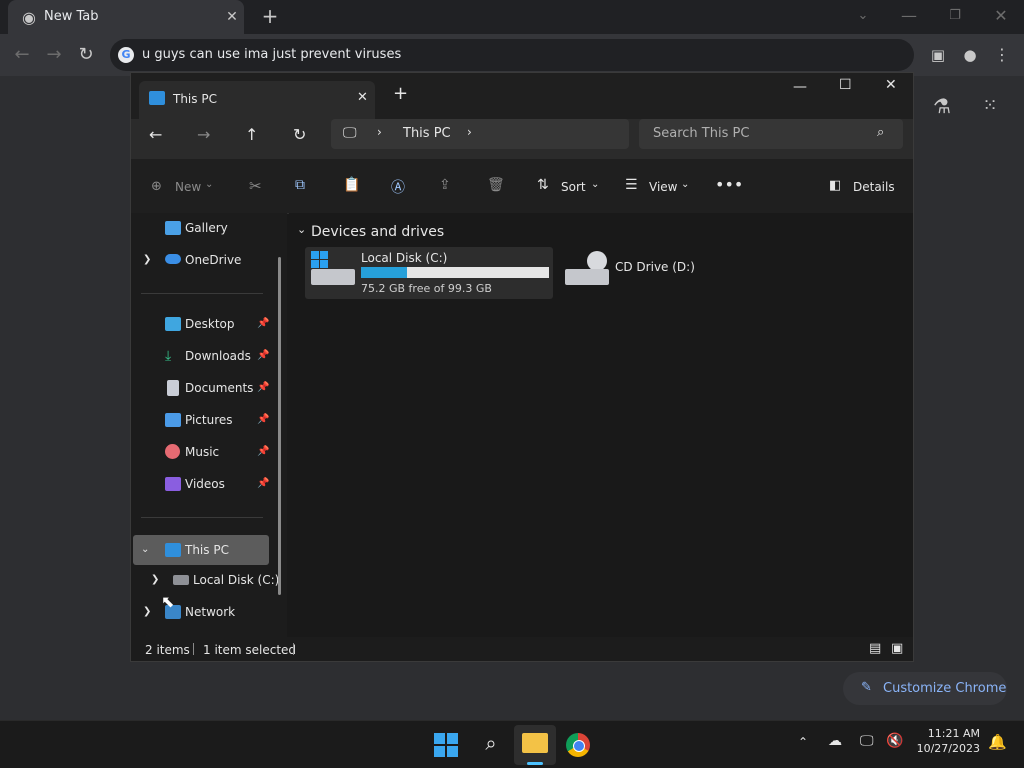 The width and height of the screenshot is (1024, 768). Describe the element at coordinates (543, 185) in the screenshot. I see `sort-icon: ⇅` at that location.